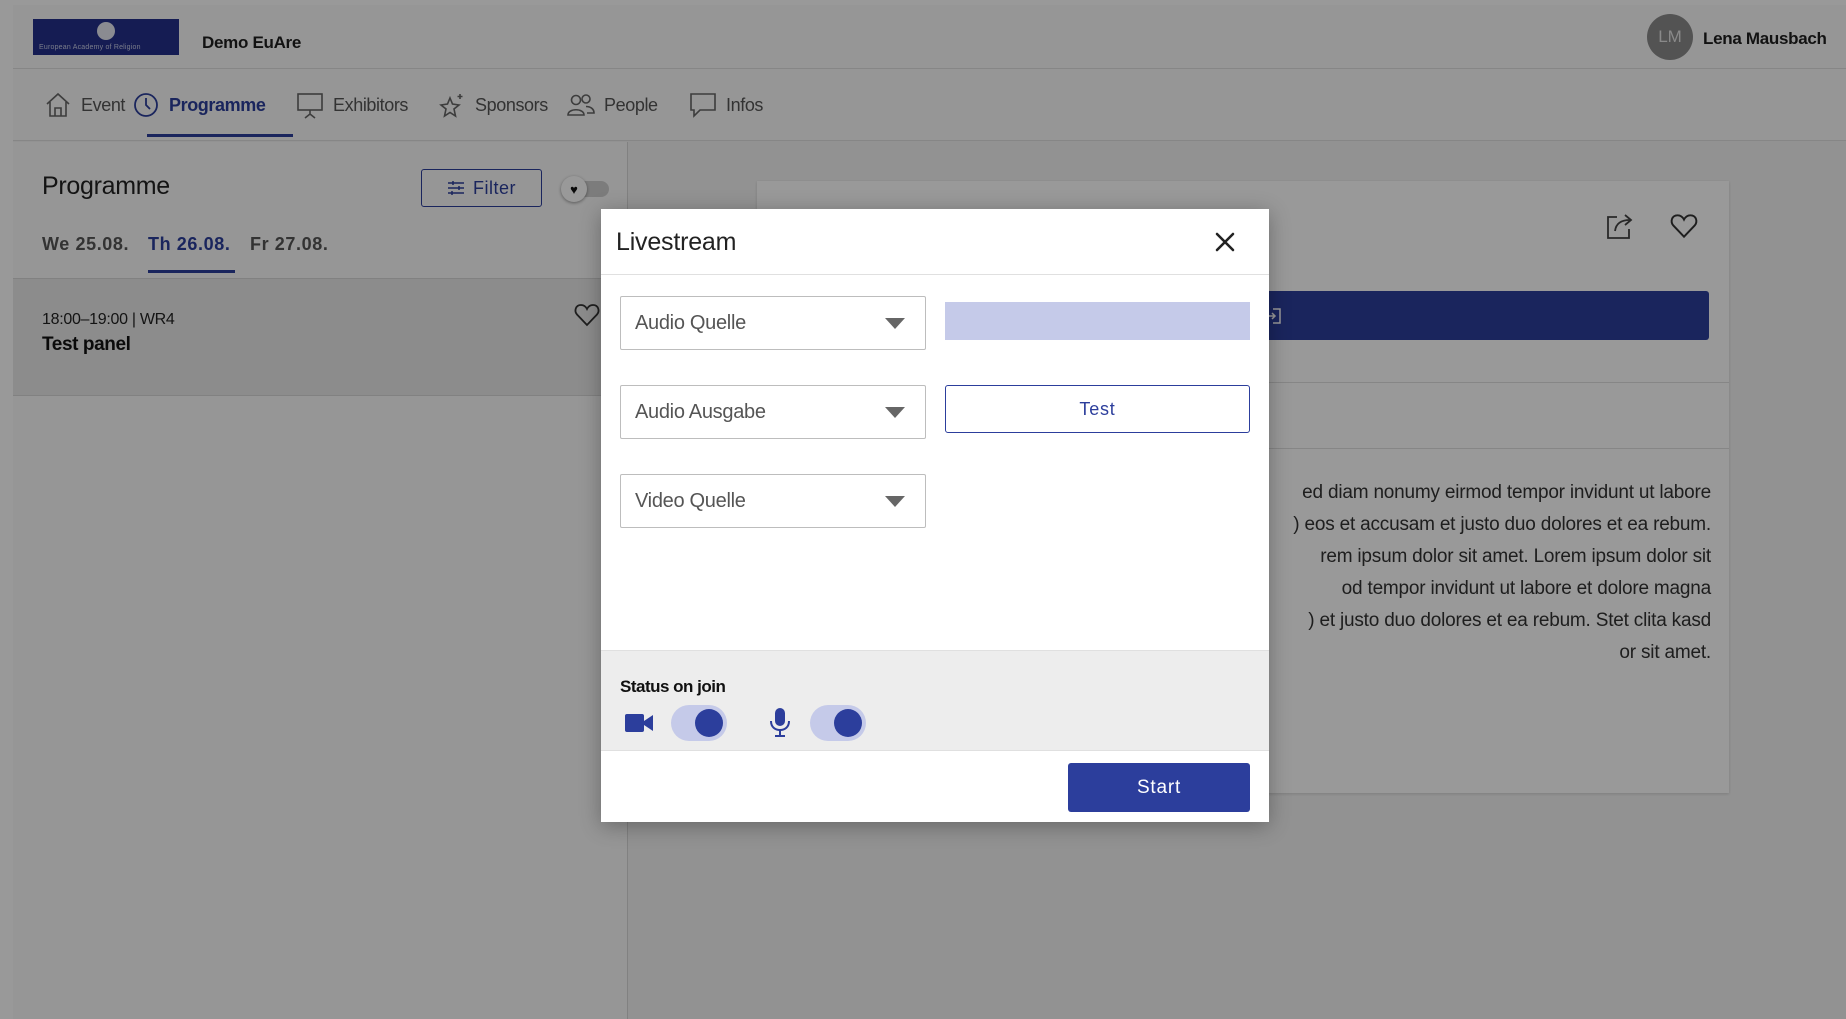  What do you see at coordinates (935, 274) in the screenshot?
I see `divider` at bounding box center [935, 274].